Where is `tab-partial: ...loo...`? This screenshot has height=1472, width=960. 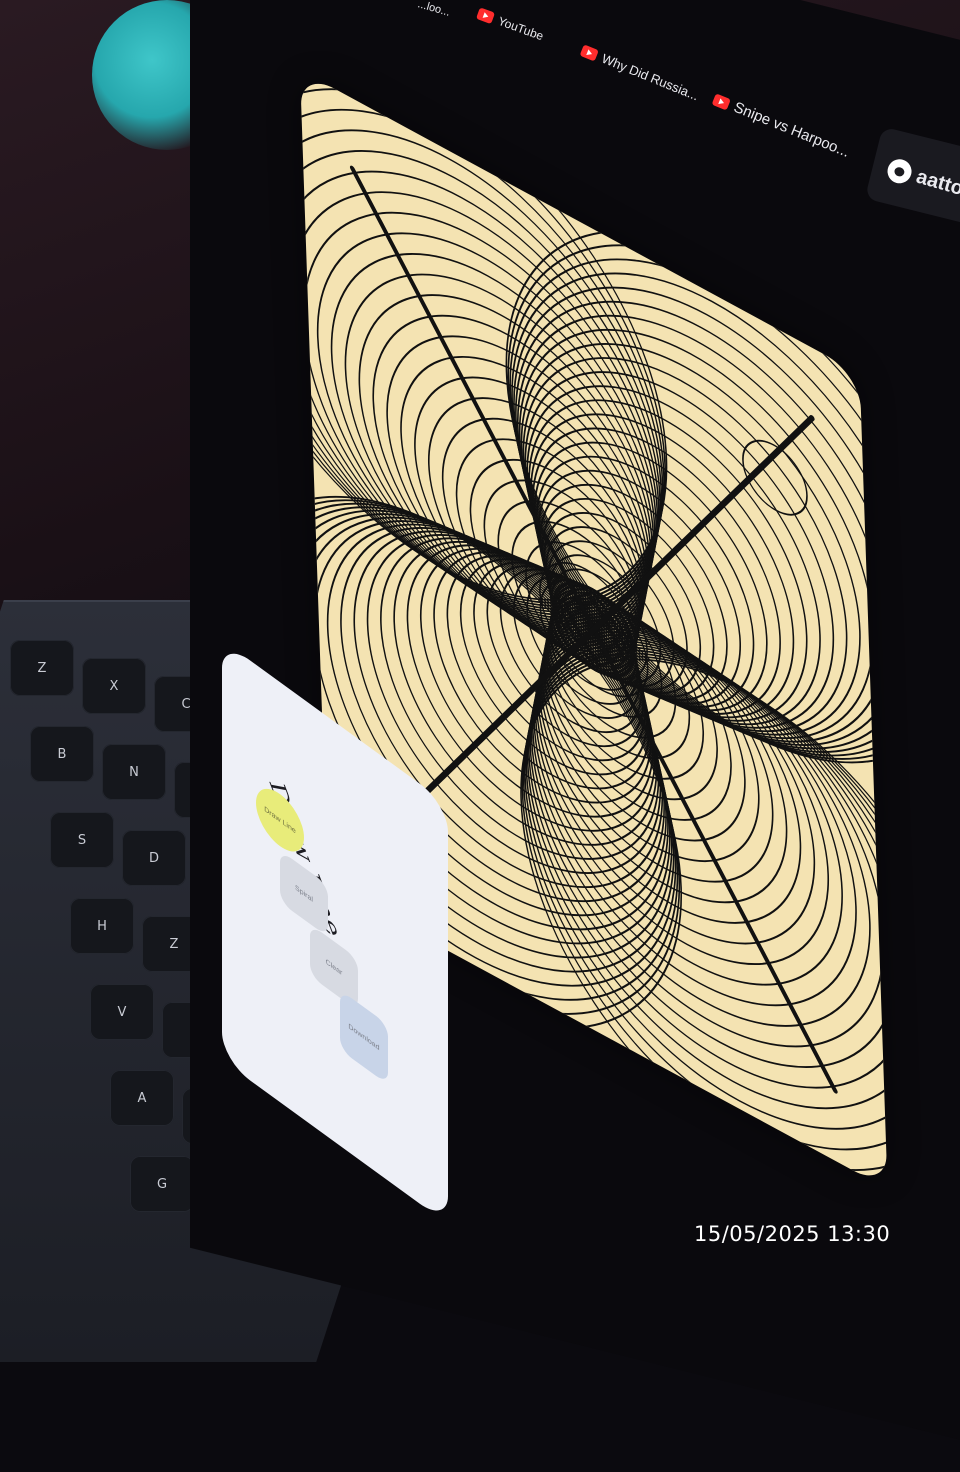
tab-partial: ...loo... is located at coordinates (433, 9).